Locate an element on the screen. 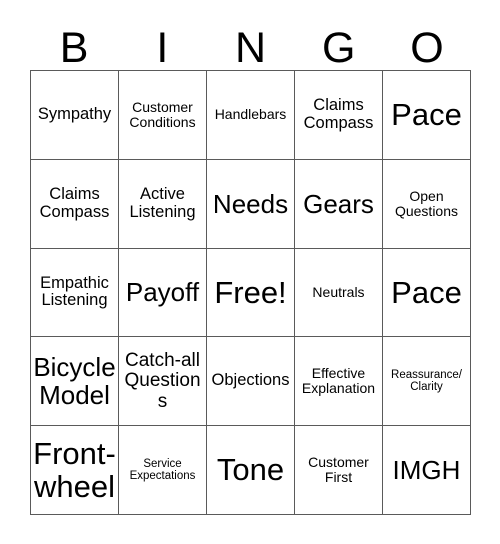  bingo-cell-label: Open Questions is located at coordinates (426, 203).